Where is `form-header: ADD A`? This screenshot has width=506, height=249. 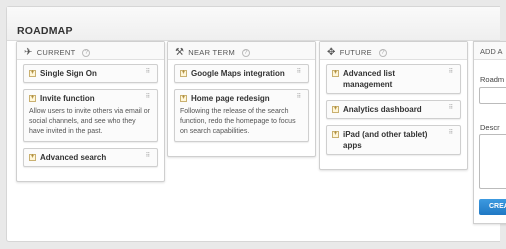 form-header: ADD A is located at coordinates (490, 51).